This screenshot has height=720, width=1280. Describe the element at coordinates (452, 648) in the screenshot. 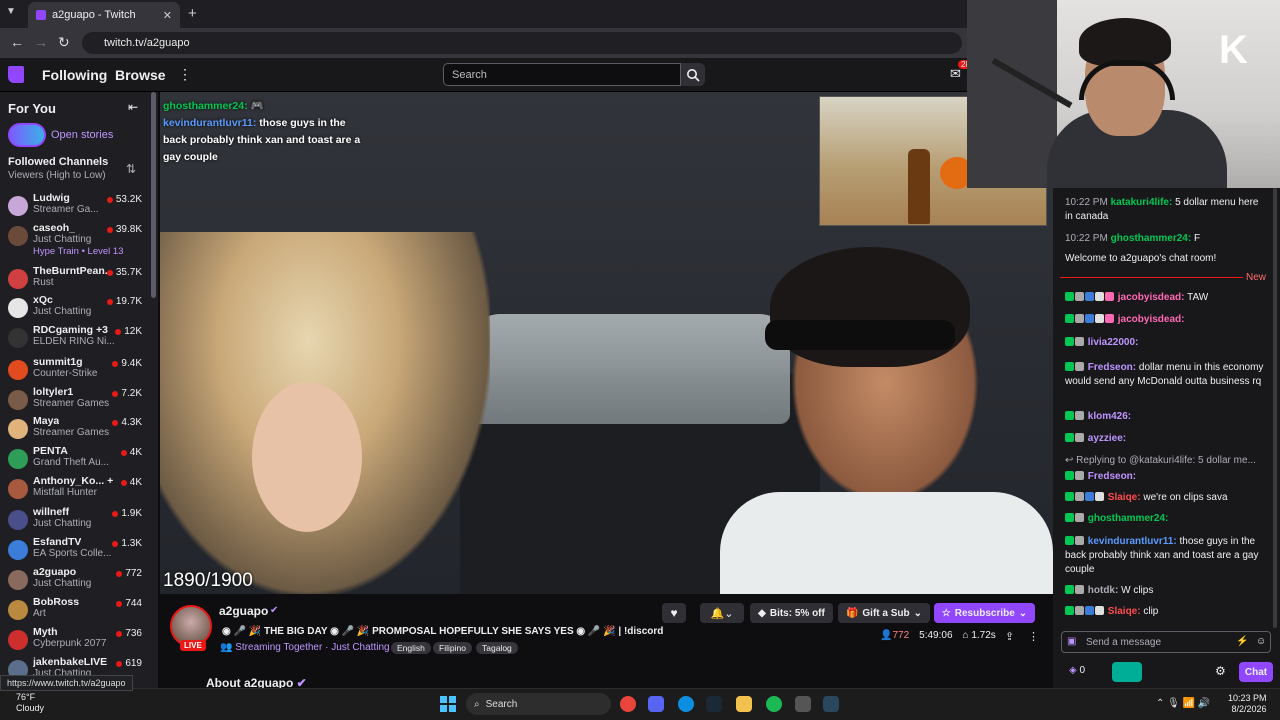

I see `tag-filipino: Filipino` at that location.